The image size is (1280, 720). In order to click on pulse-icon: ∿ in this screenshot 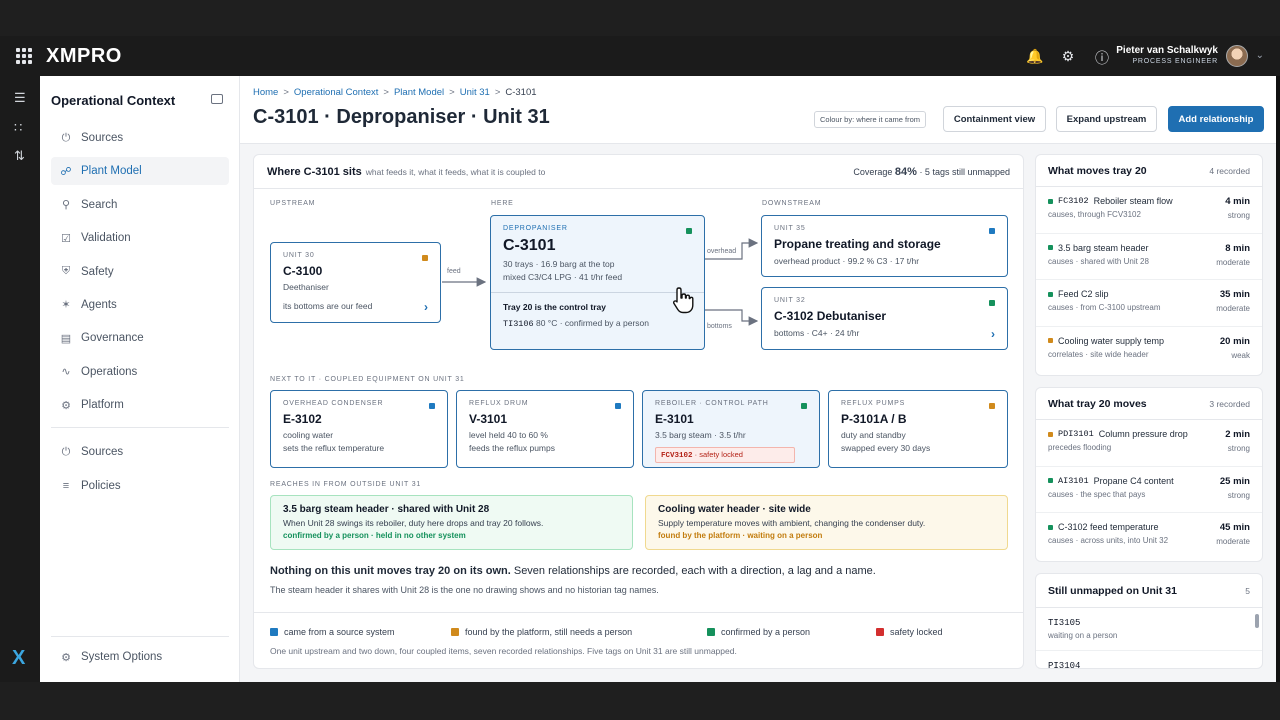, I will do `click(66, 372)`.